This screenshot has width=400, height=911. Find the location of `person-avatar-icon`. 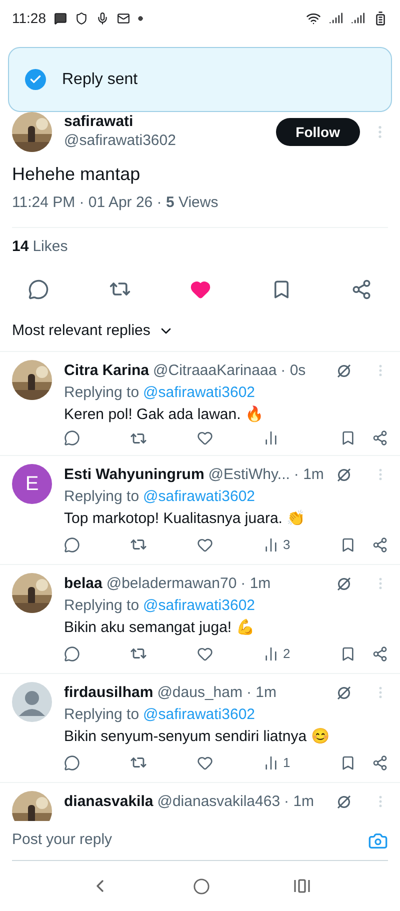

person-avatar-icon is located at coordinates (32, 702).